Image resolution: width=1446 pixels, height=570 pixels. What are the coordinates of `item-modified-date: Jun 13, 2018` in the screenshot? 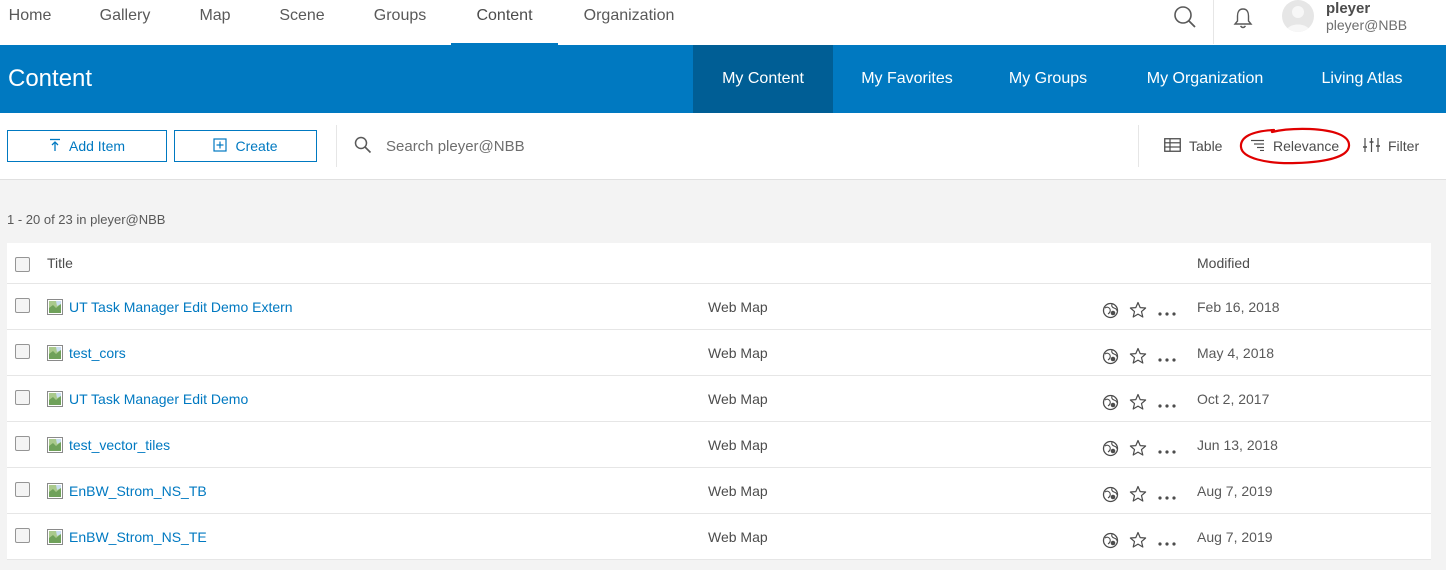 It's located at (1237, 445).